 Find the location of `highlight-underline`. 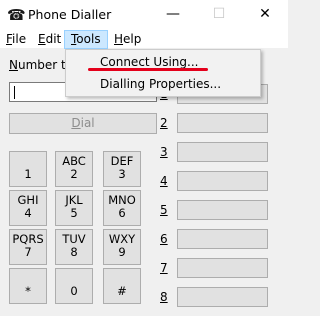

highlight-underline is located at coordinates (148, 69).